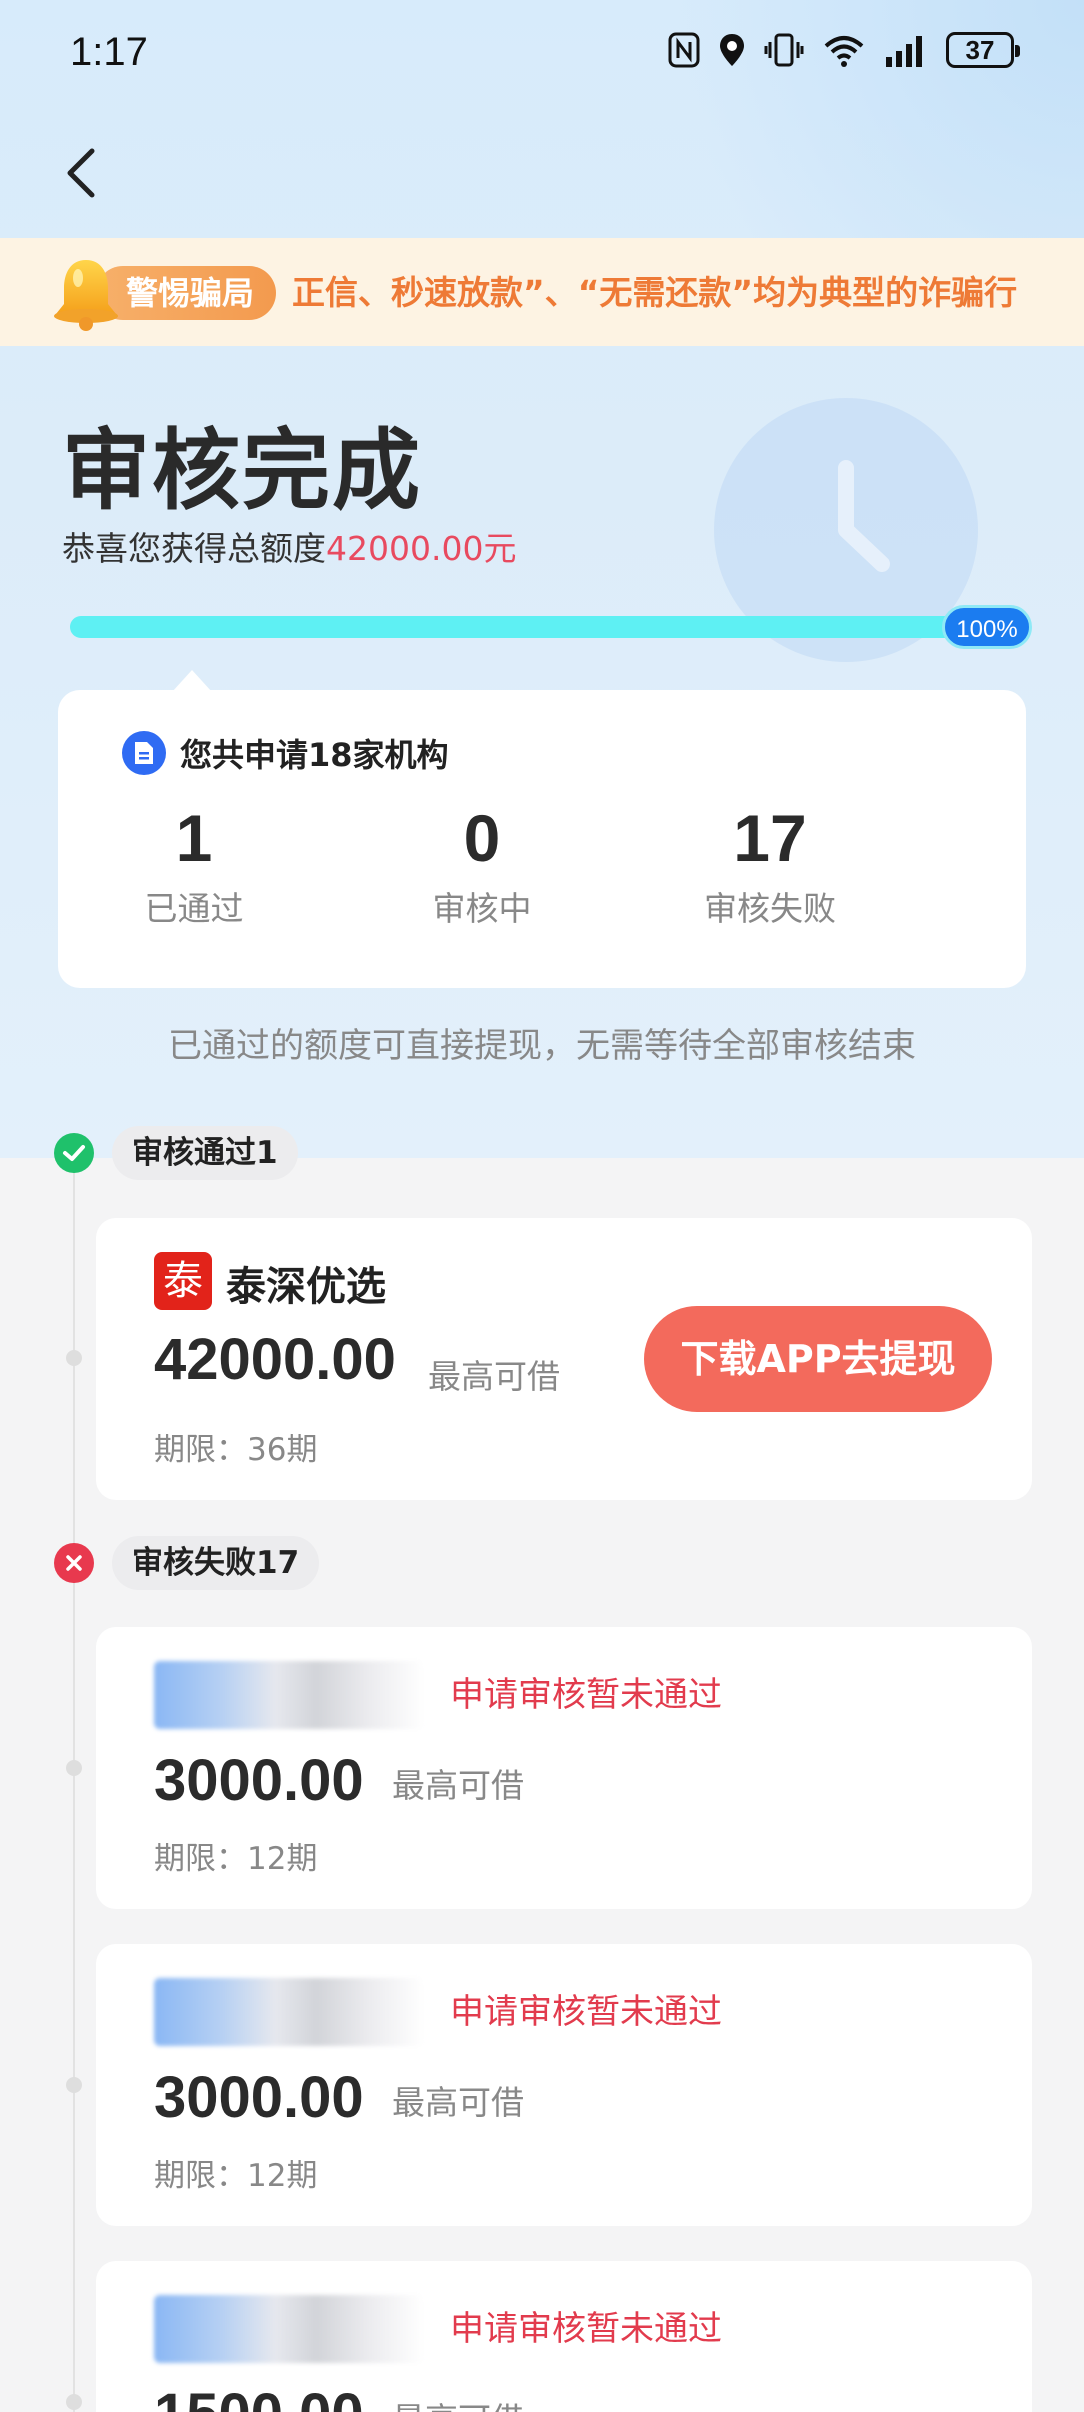 The image size is (1084, 2412). Describe the element at coordinates (770, 838) in the screenshot. I see `stat-value: 17` at that location.